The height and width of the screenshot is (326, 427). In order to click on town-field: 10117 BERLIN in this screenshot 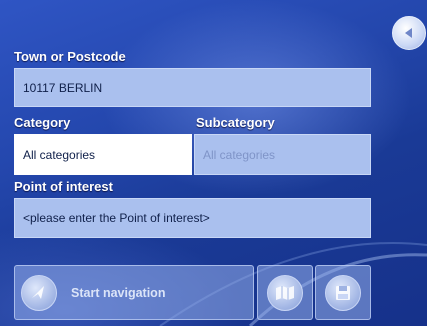, I will do `click(192, 87)`.